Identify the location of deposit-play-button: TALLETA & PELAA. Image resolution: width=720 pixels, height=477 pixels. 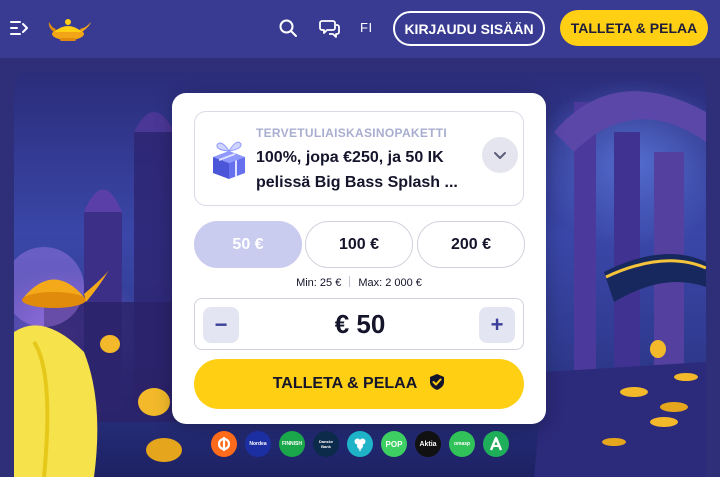
(359, 384).